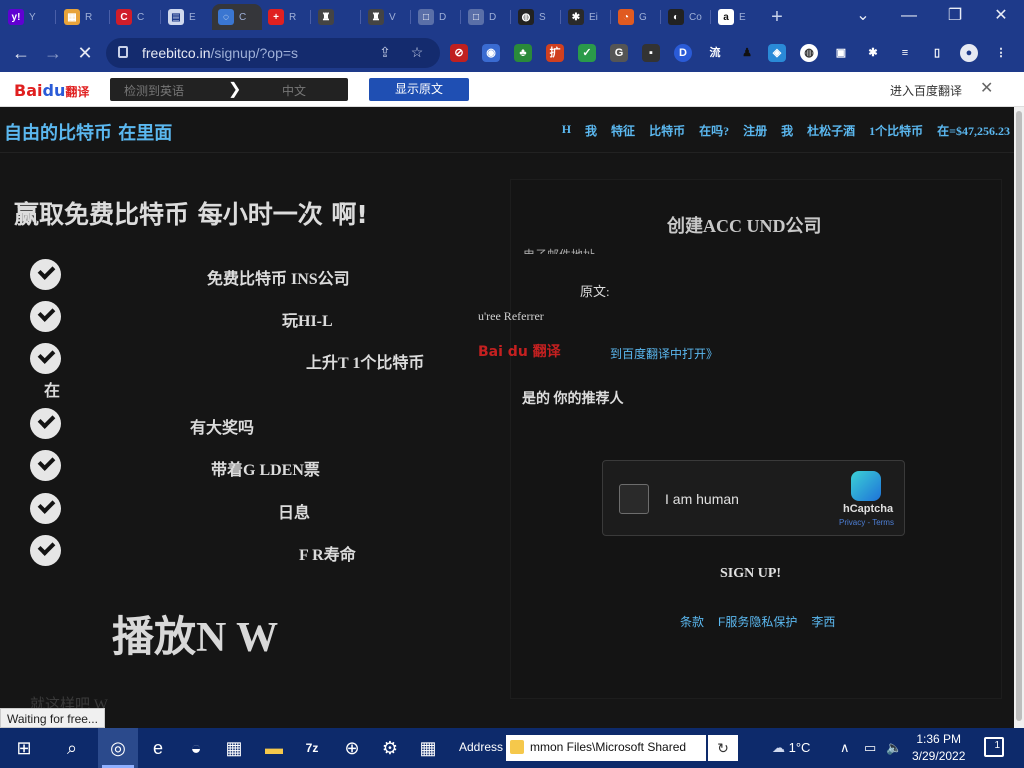  What do you see at coordinates (937, 53) in the screenshot?
I see `side-panel-icon: ▯` at bounding box center [937, 53].